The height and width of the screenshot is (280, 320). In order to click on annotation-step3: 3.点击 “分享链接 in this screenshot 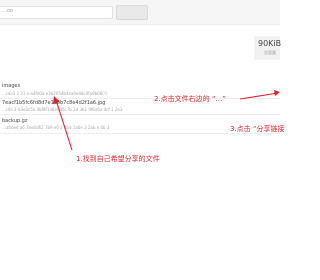, I will do `click(257, 129)`.